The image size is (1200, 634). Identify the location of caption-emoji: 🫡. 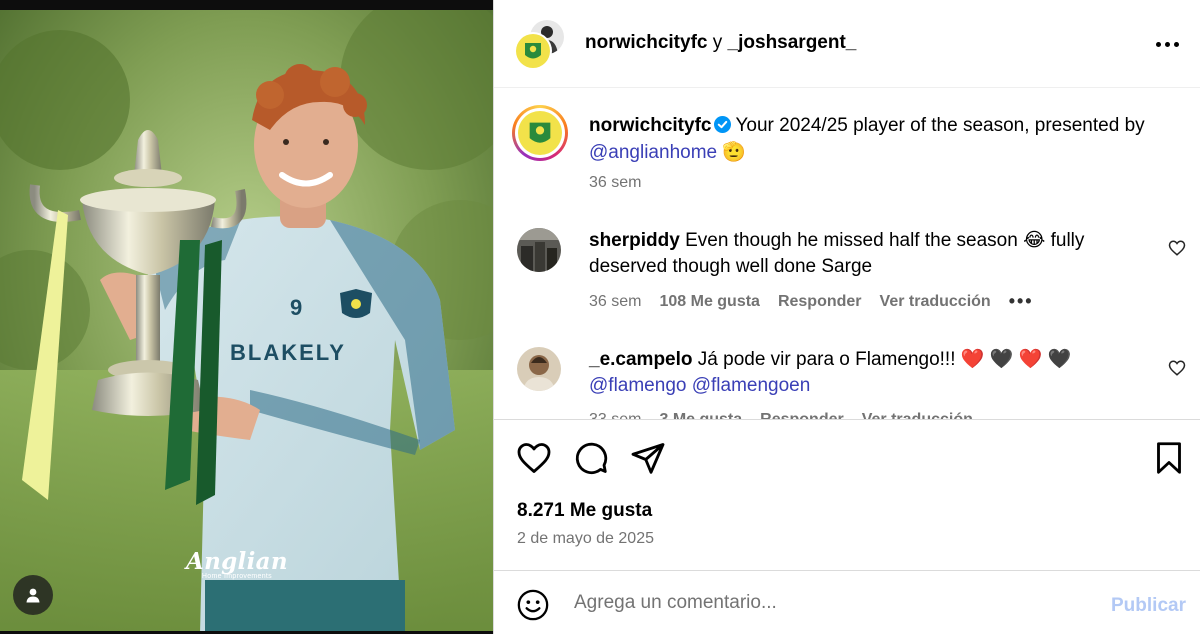
(734, 152).